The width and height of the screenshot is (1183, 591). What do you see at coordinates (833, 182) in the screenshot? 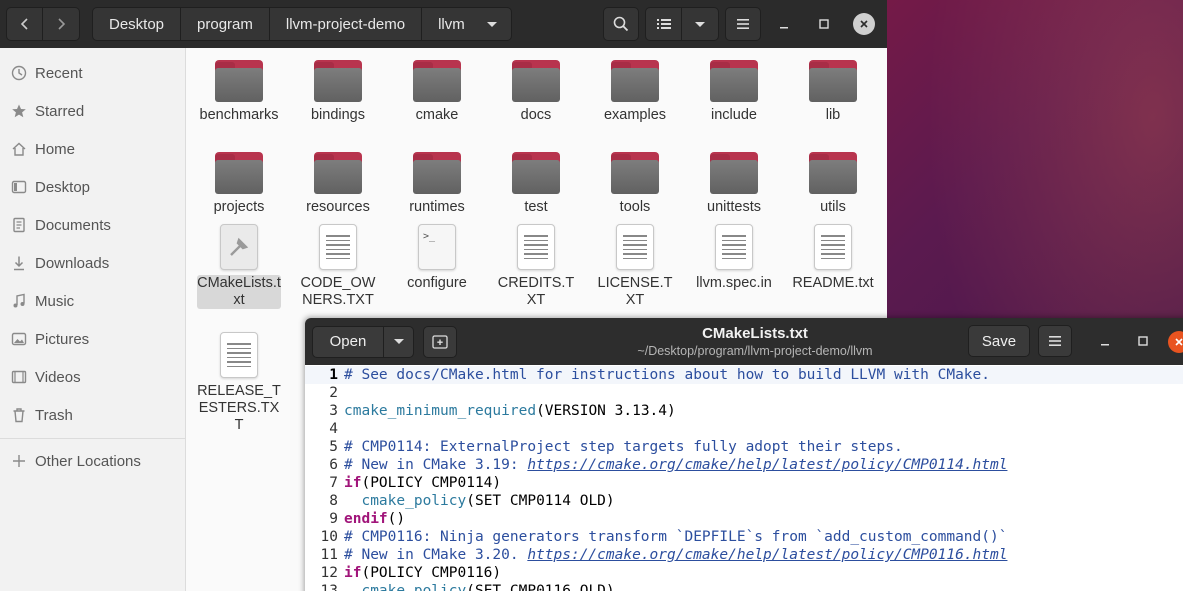
I see `folder-item: utils` at bounding box center [833, 182].